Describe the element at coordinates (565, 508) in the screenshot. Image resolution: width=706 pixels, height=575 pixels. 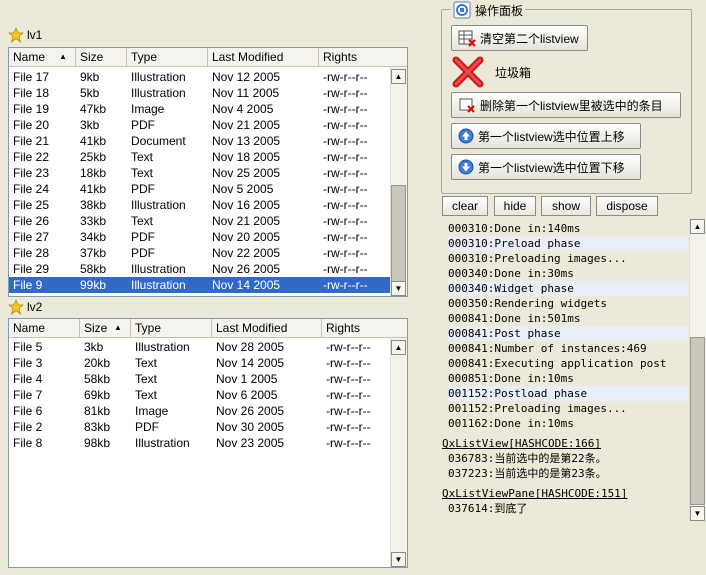
I see `log-group-lines-2: 037614:到底了` at that location.